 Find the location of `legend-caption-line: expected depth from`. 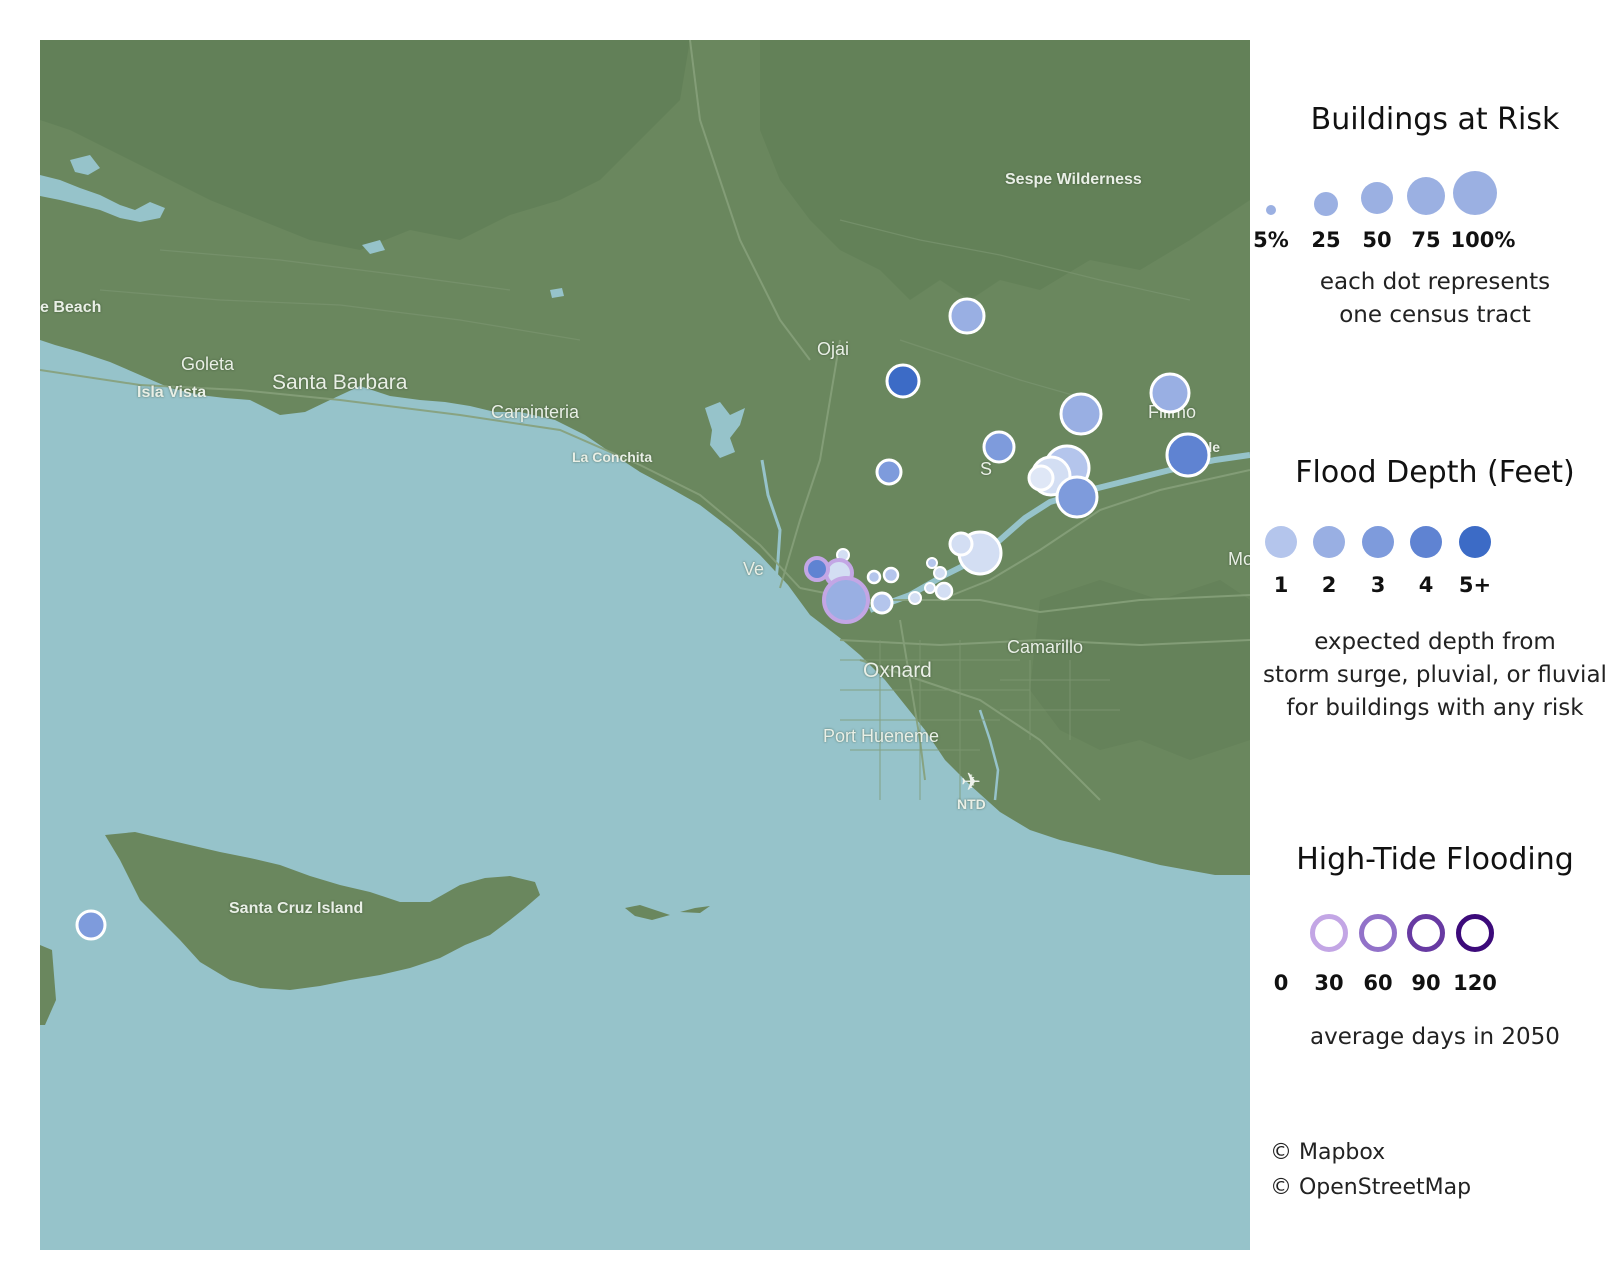

legend-caption-line: expected depth from is located at coordinates (1435, 642).